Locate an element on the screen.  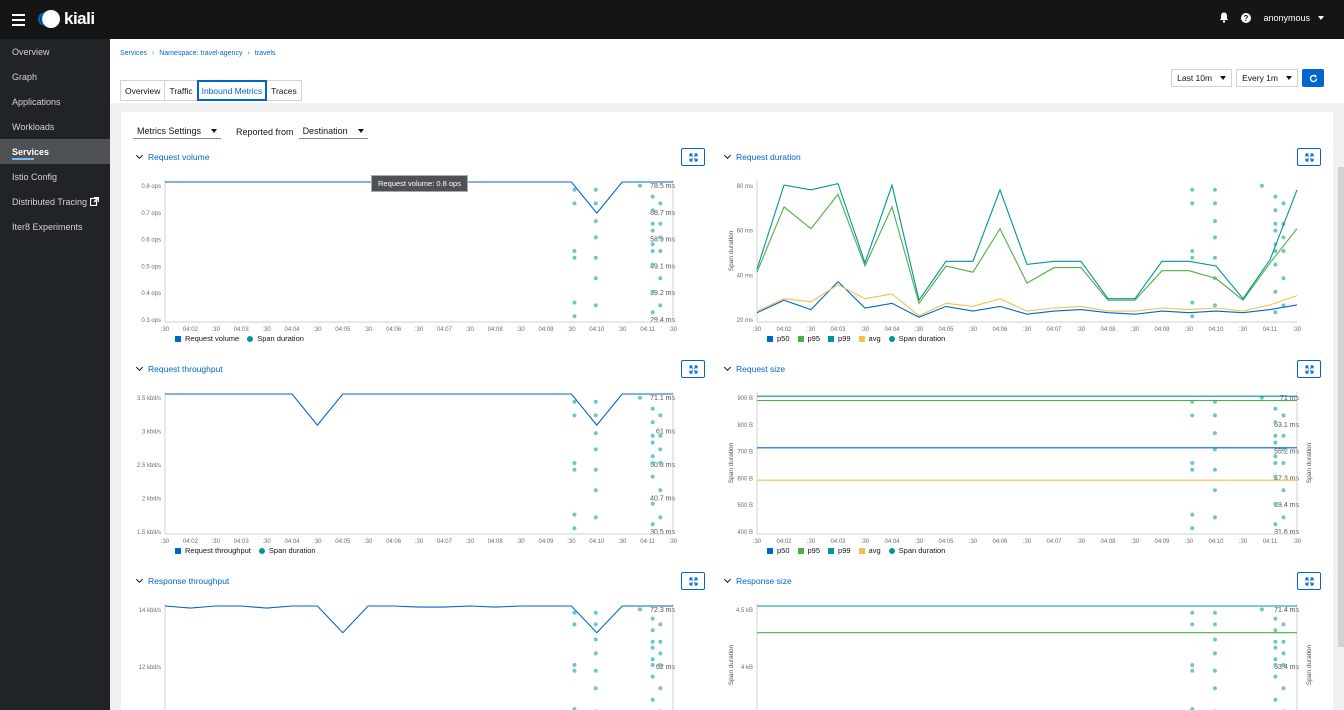
reported-from-select: Destination is located at coordinates (333, 131).